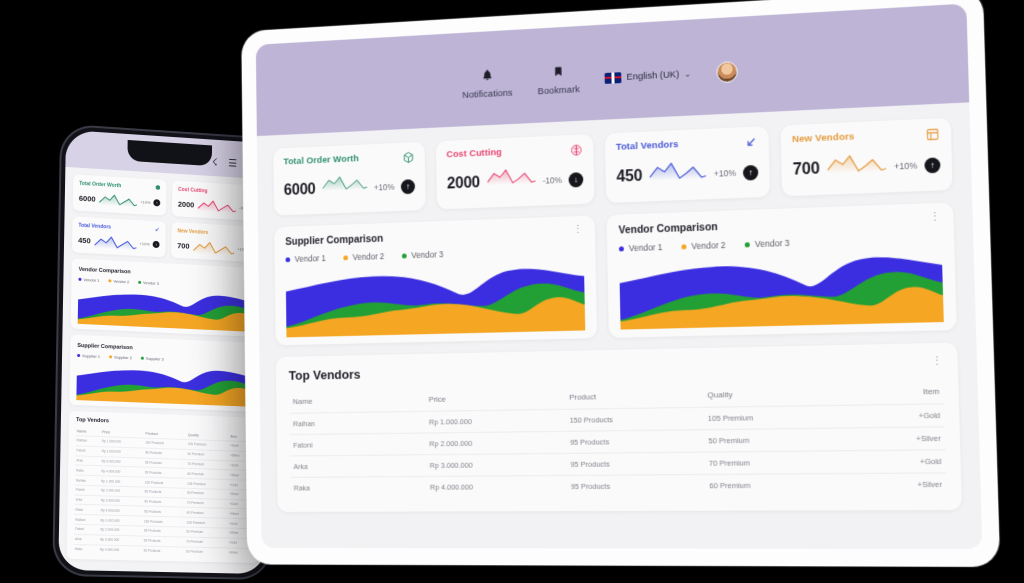 The image size is (1024, 583). I want to click on arrow-down-left-icon: ↙, so click(157, 230).